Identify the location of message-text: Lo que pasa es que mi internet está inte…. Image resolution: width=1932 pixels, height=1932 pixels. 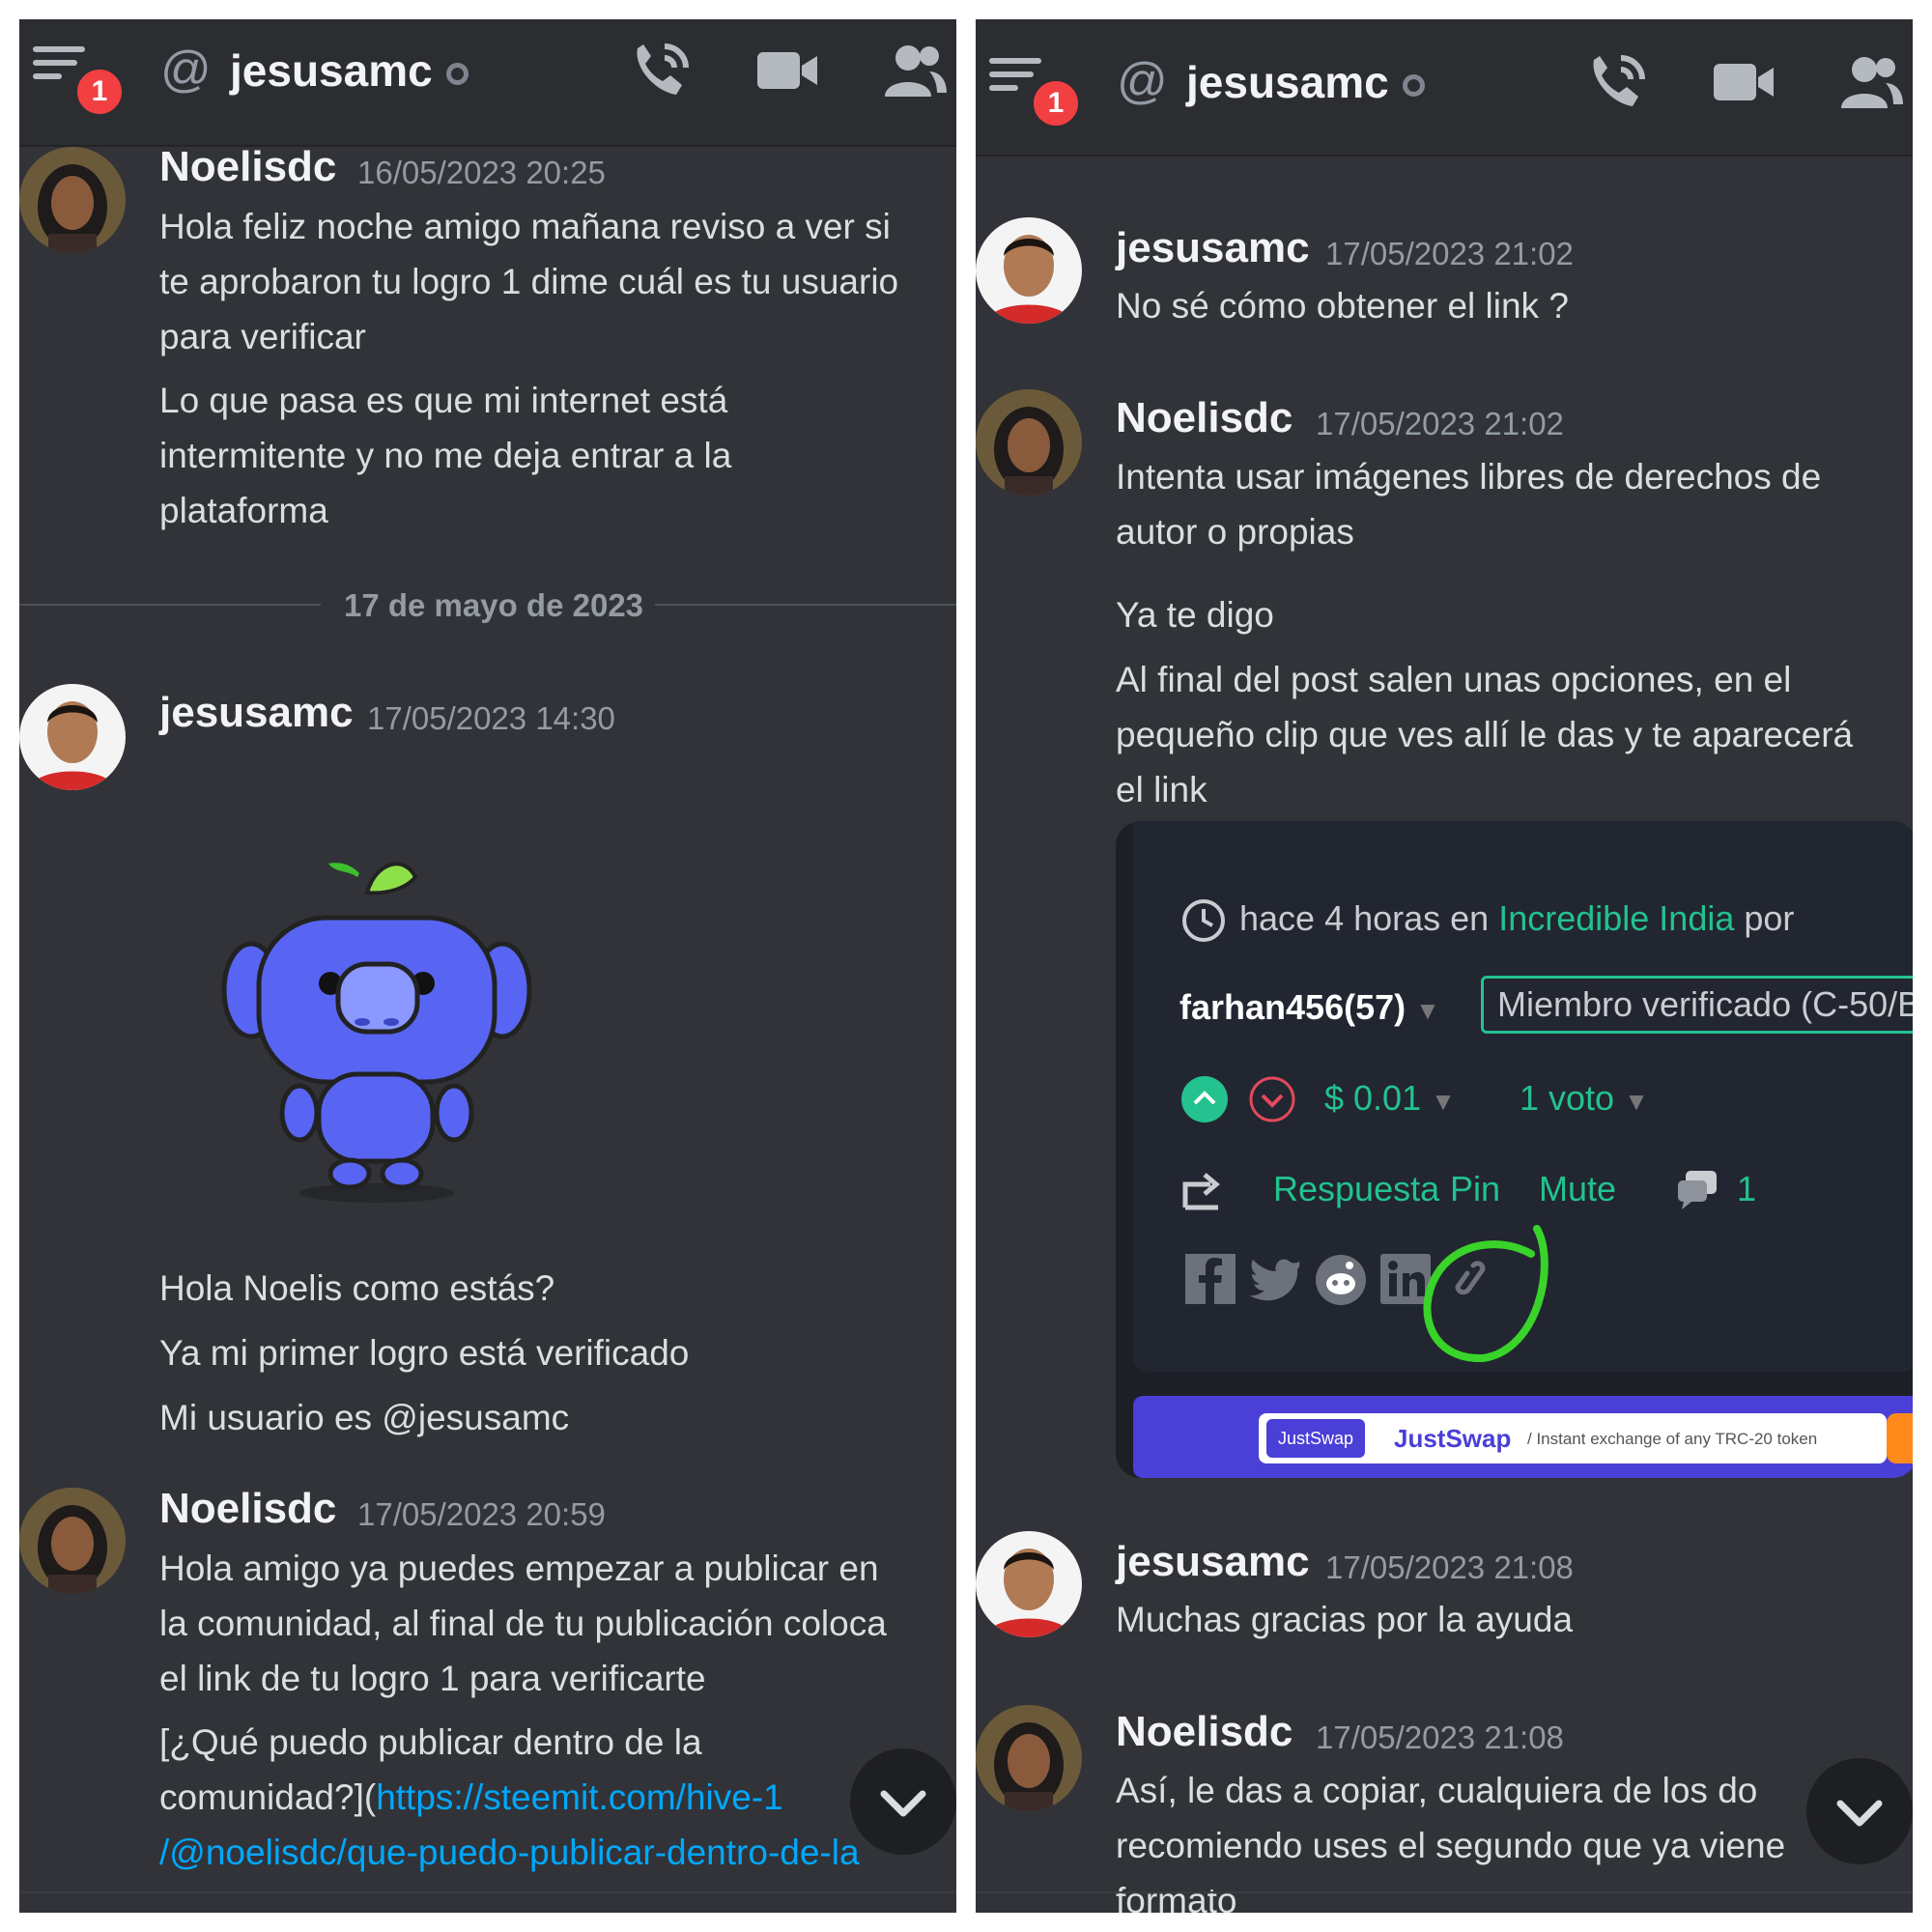
(445, 455).